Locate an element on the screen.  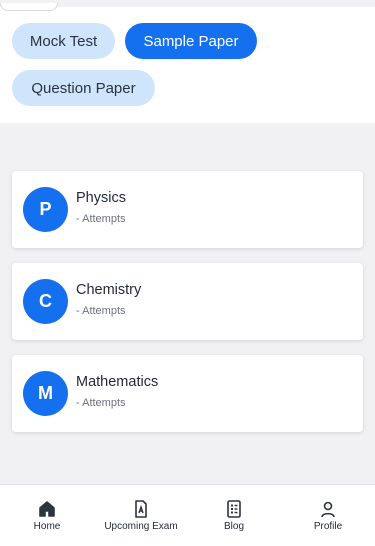
collapse-handle is located at coordinates (29, 7).